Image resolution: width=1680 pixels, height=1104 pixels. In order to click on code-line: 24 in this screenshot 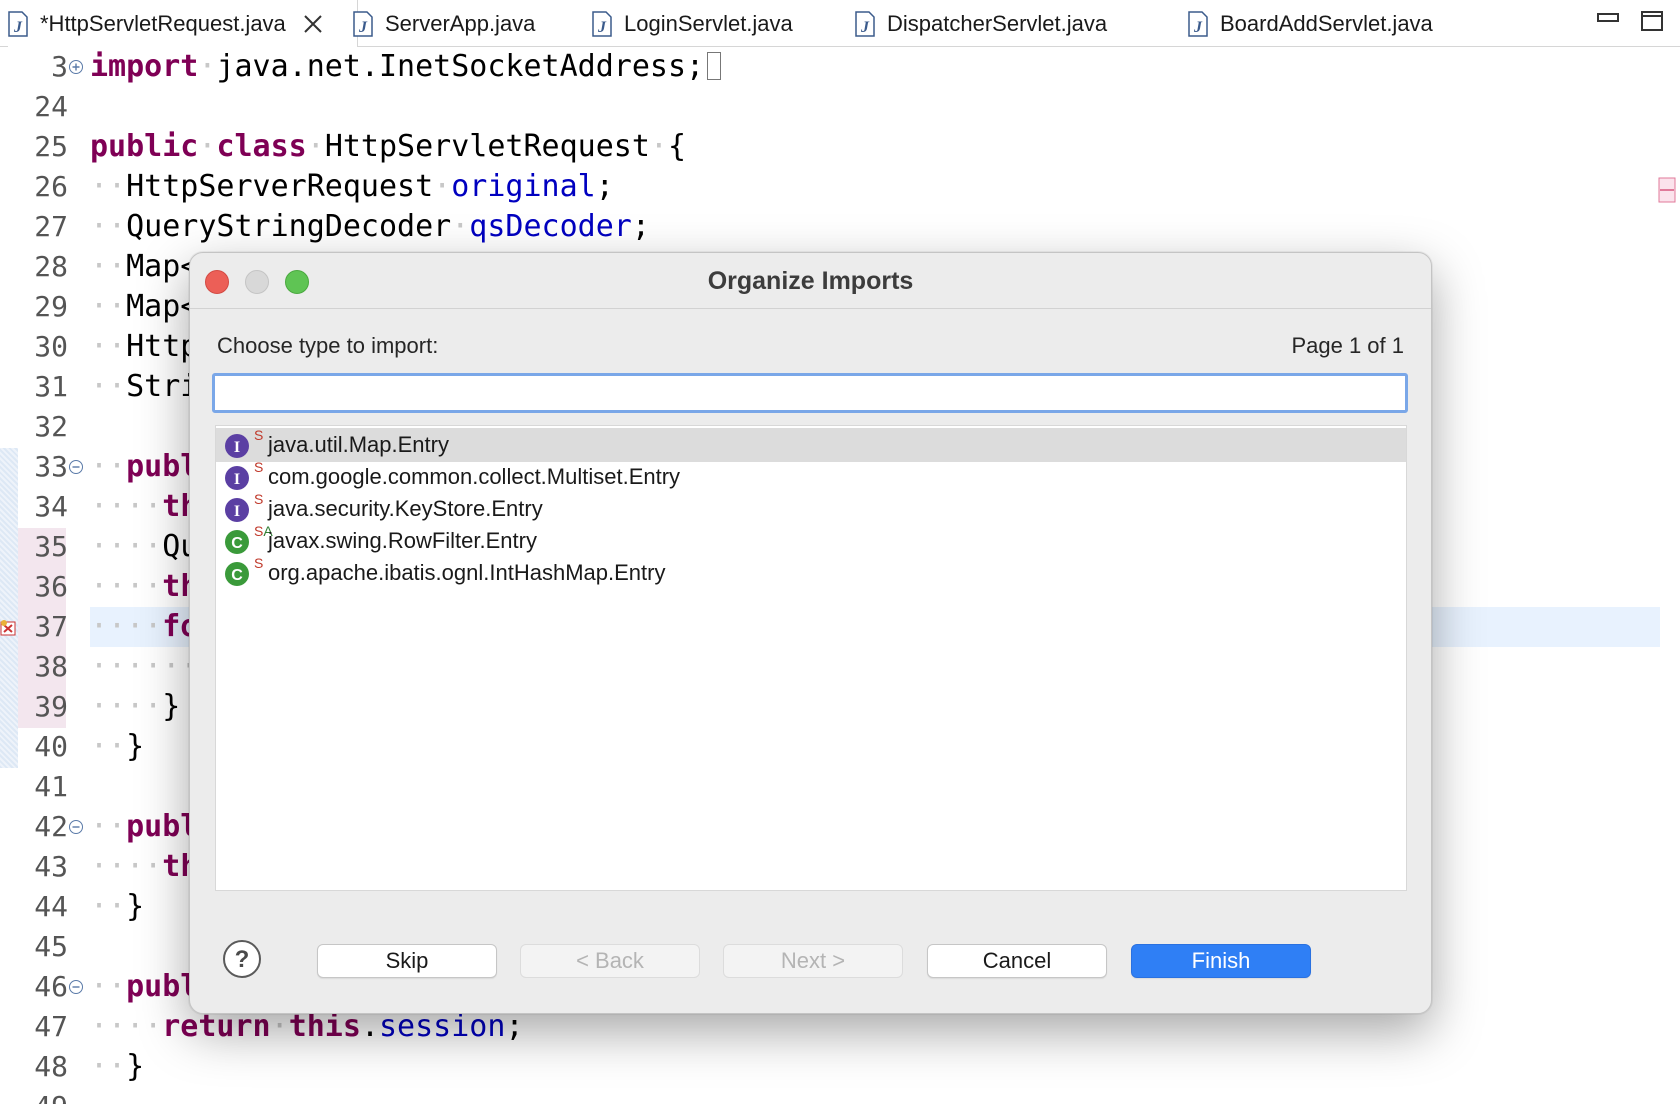, I will do `click(840, 107)`.